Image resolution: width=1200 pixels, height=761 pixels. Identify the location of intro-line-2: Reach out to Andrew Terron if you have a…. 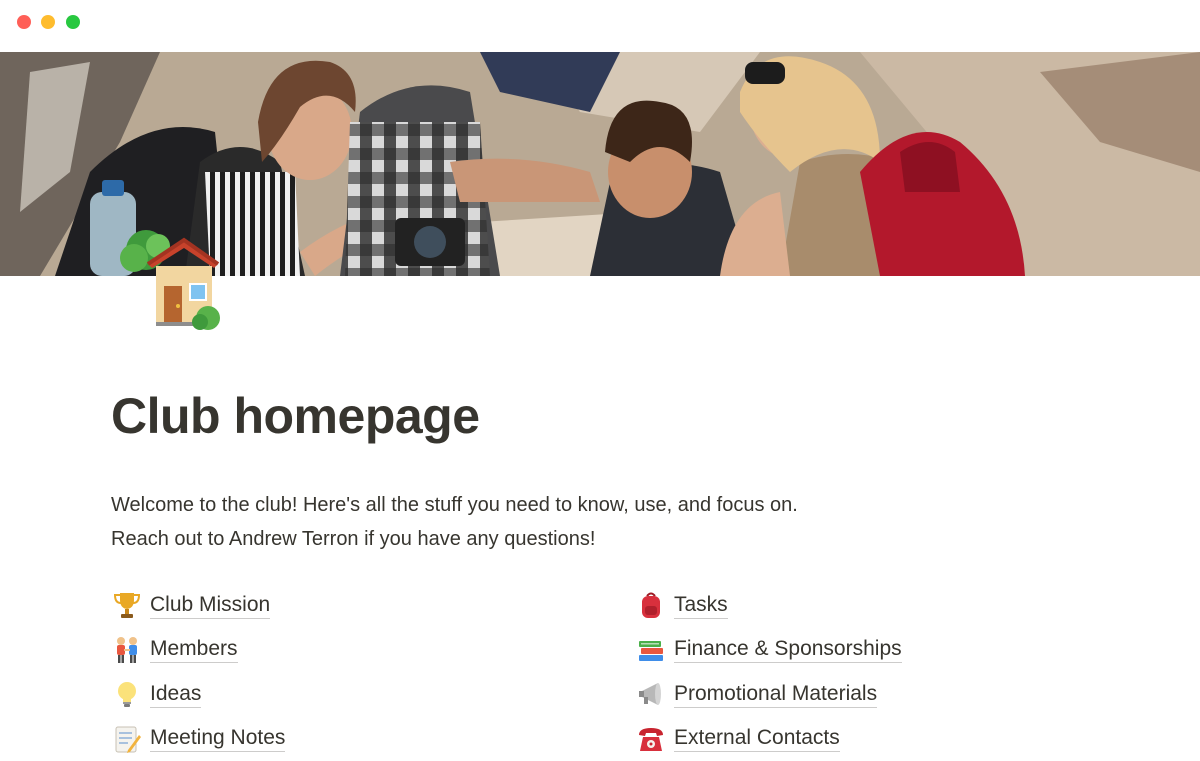
(454, 539).